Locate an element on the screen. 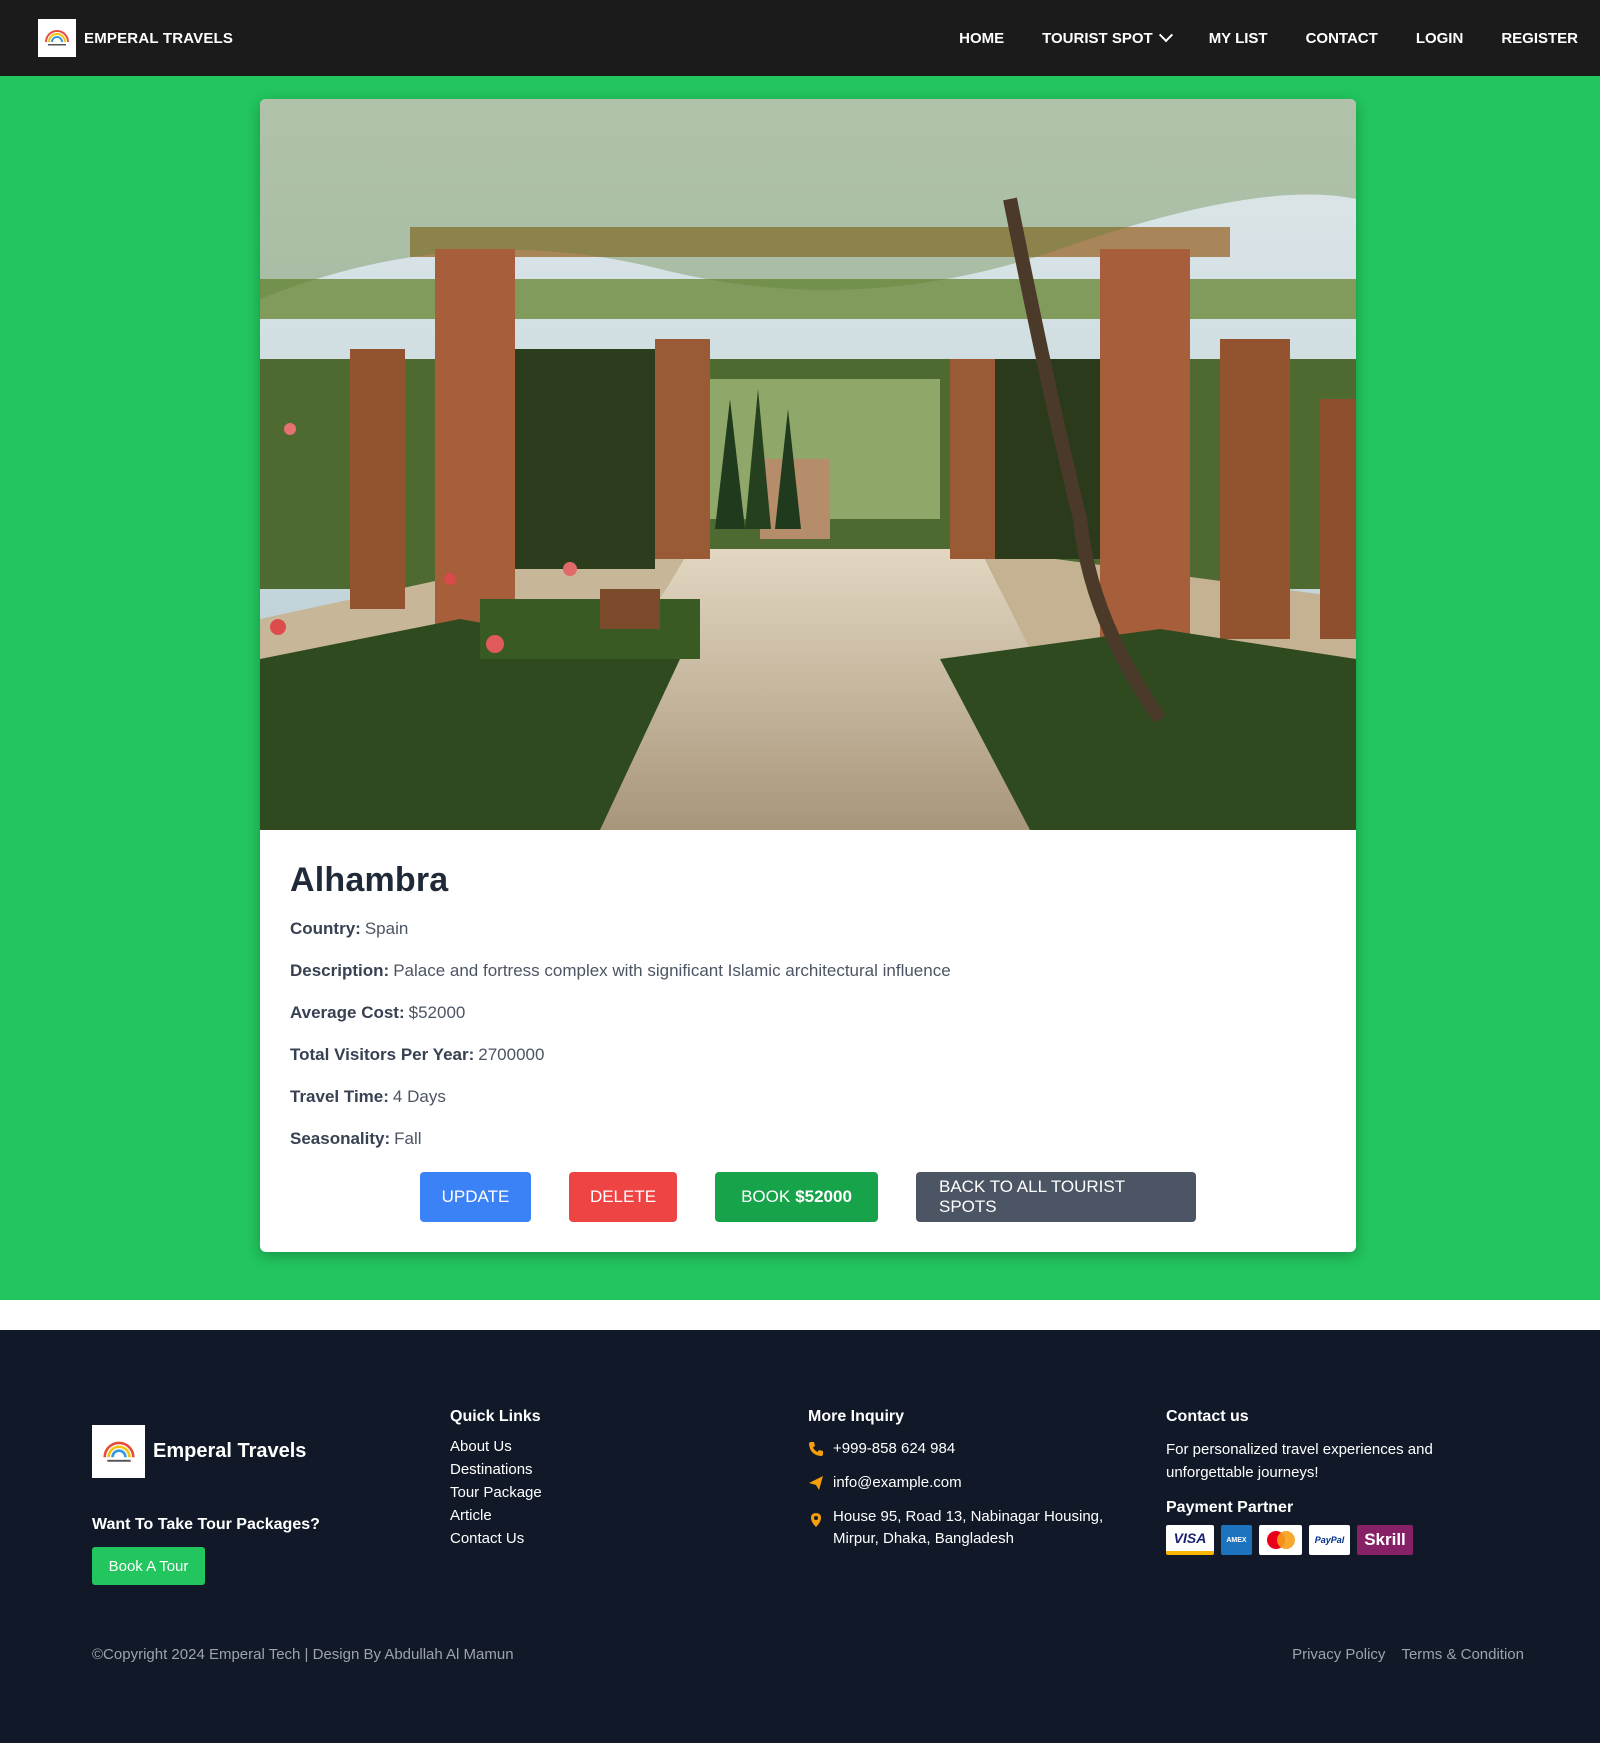  terms-link: Terms & Condition is located at coordinates (1462, 1654).